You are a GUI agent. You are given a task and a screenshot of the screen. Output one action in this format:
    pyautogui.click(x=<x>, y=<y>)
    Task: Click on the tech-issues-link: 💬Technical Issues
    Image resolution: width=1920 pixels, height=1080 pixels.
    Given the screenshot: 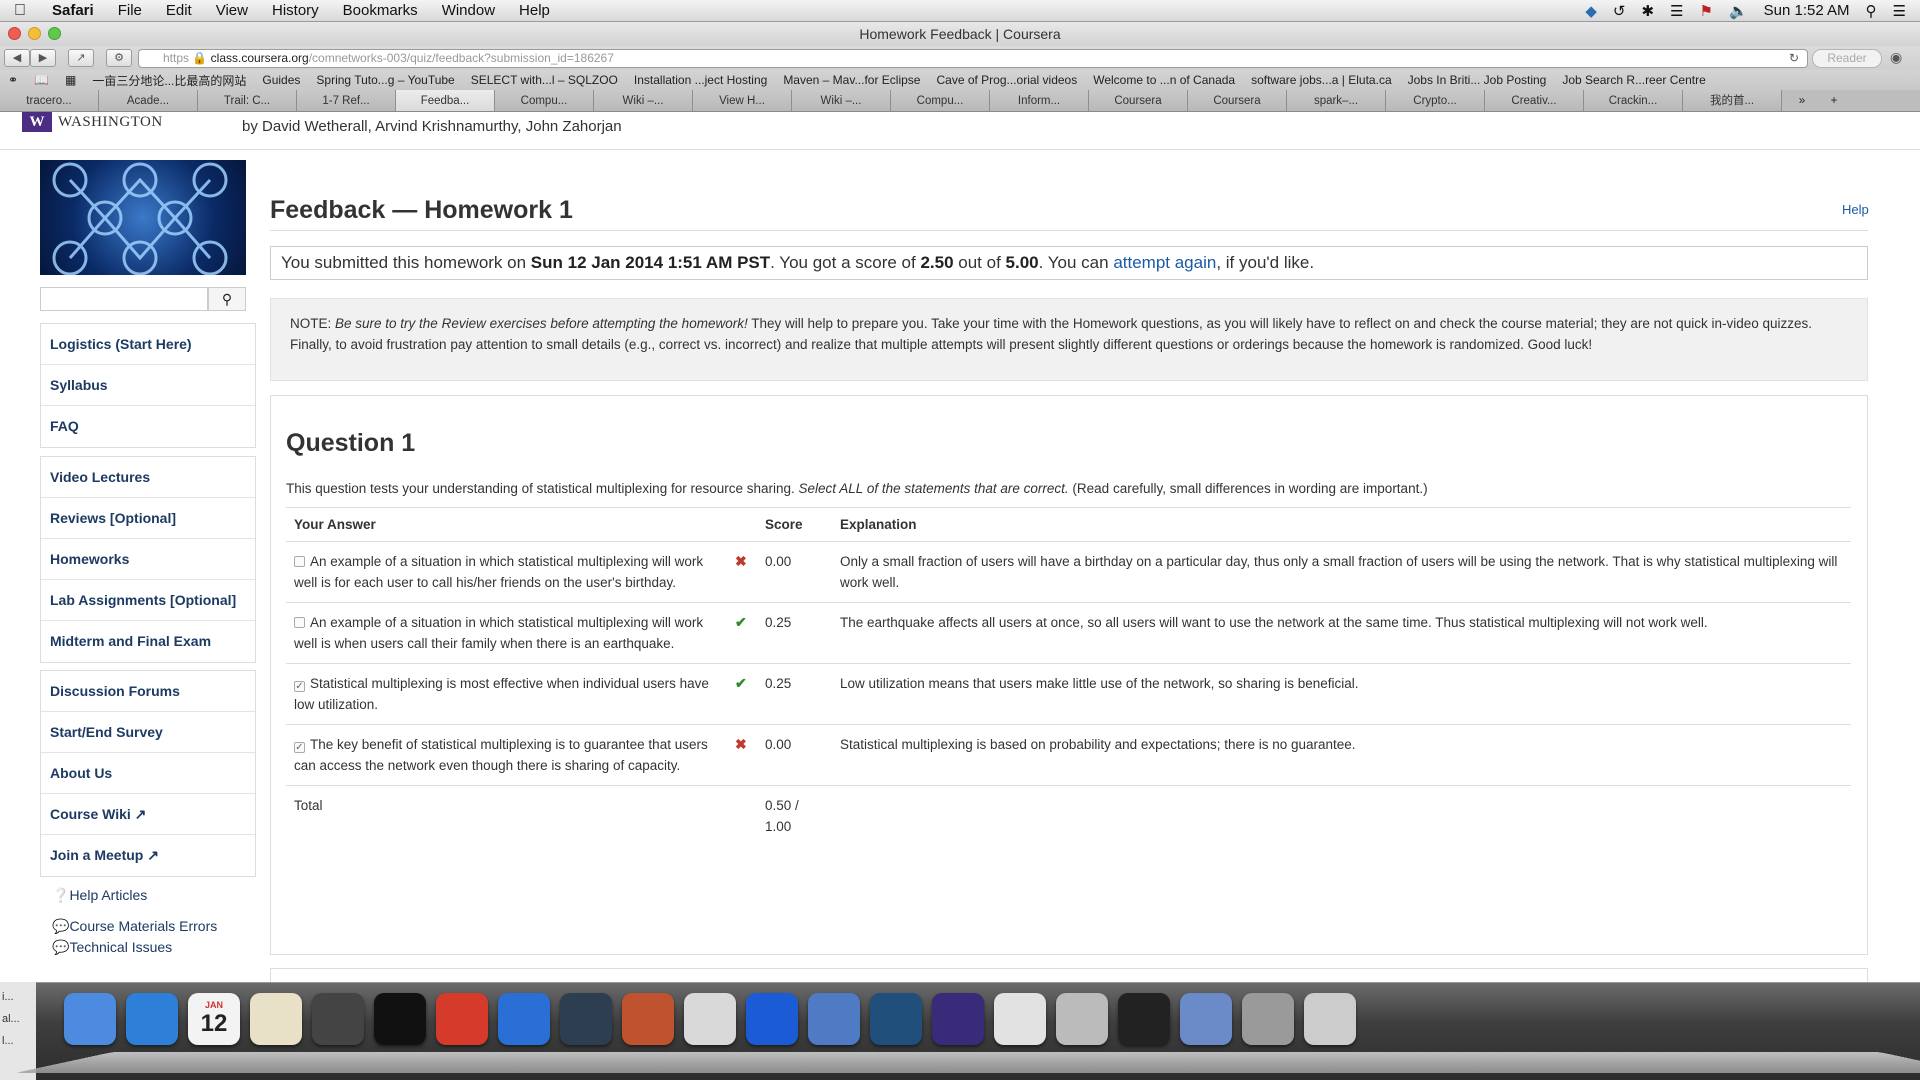 What is the action you would take?
    pyautogui.click(x=112, y=947)
    